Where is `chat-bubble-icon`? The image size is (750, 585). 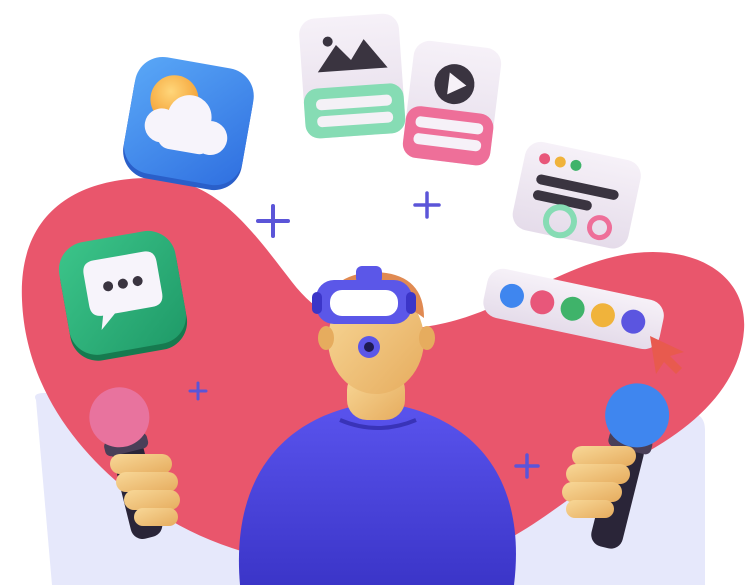 chat-bubble-icon is located at coordinates (123, 295).